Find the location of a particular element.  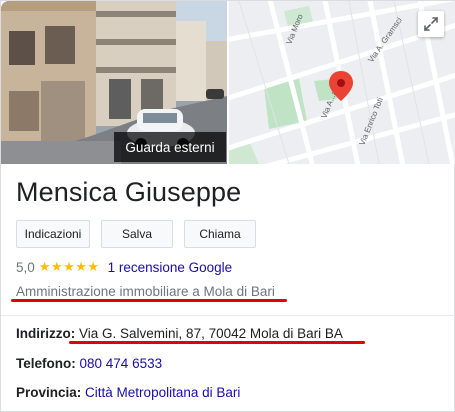

business-name: Mensica Giuseppe is located at coordinates (129, 192).